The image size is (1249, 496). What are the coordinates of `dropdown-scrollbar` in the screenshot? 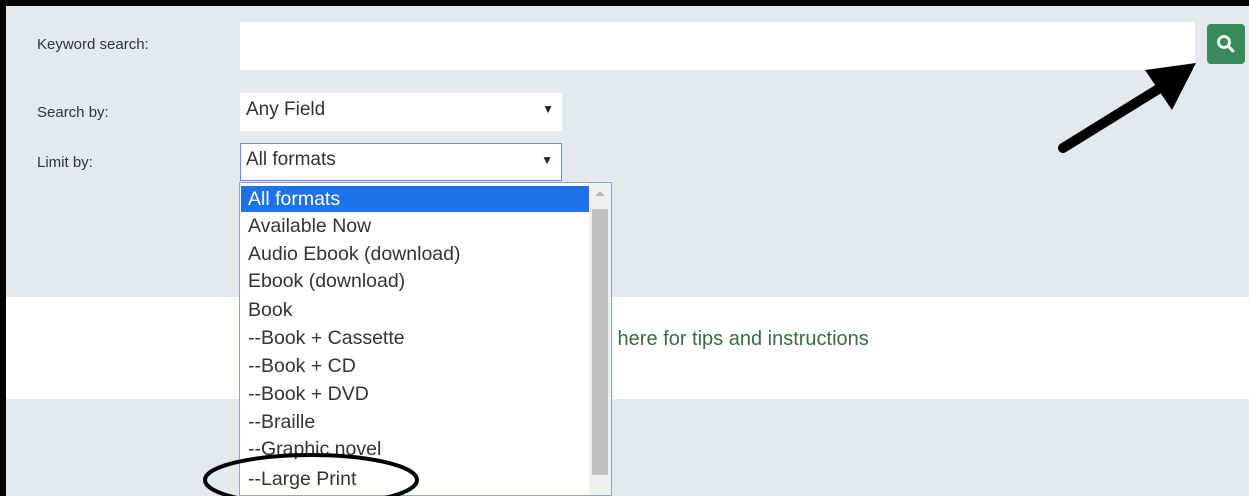 It's located at (600, 339).